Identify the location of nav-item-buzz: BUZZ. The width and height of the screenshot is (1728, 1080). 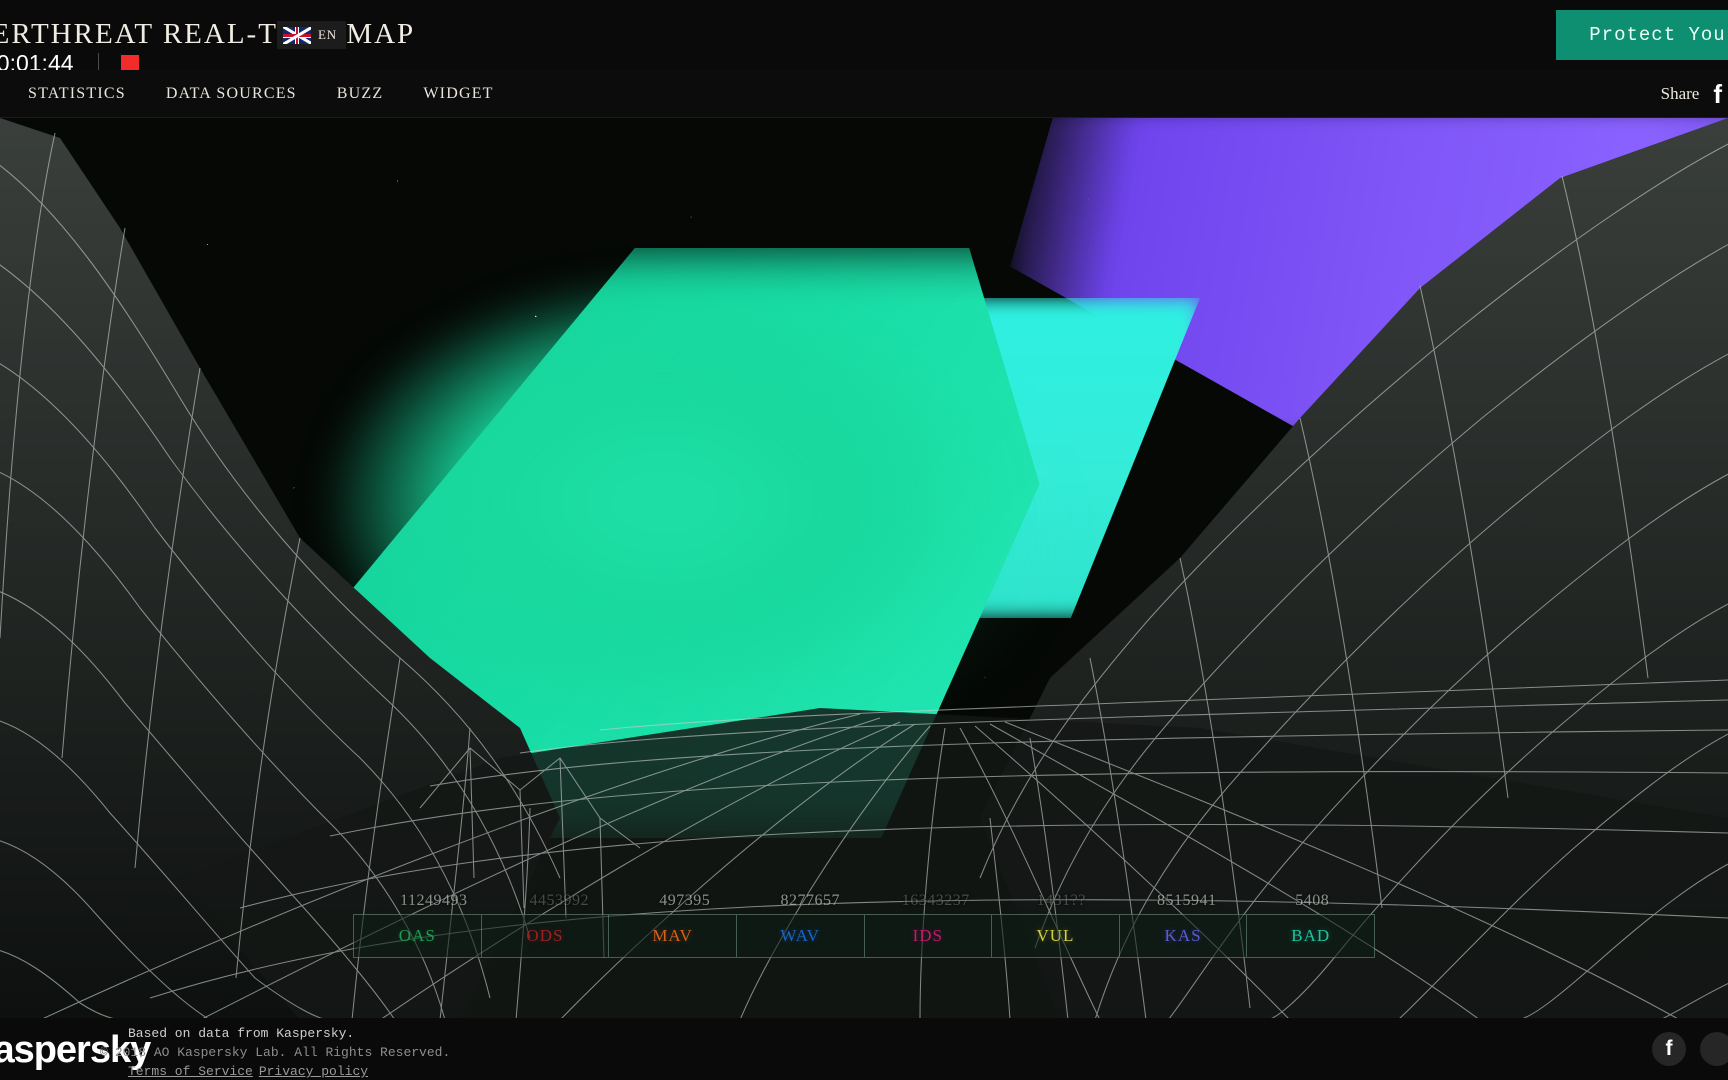
(360, 94).